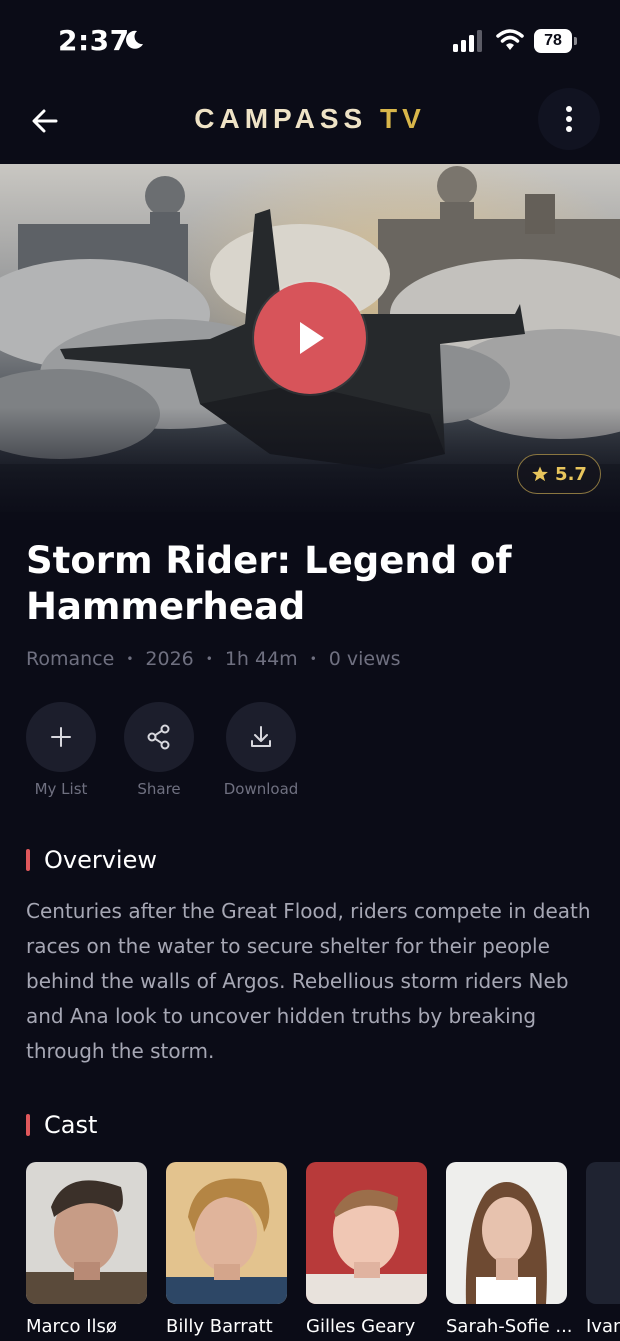 The image size is (620, 1341). What do you see at coordinates (219, 1326) in the screenshot?
I see `cast-name: Billy Barratt` at bounding box center [219, 1326].